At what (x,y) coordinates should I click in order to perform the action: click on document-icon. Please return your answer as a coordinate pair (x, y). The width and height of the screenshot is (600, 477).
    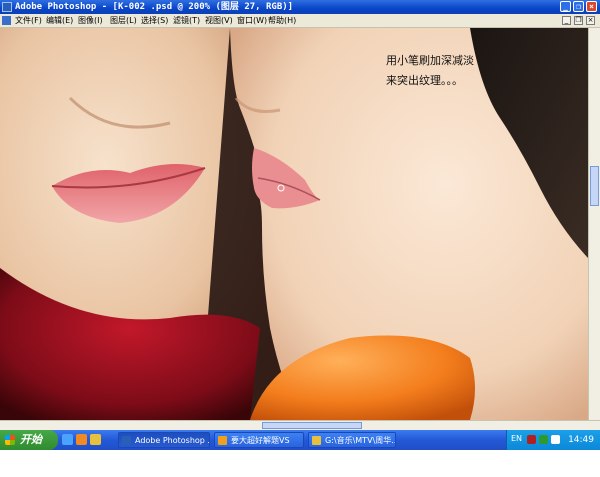
    Looking at the image, I should click on (6, 20).